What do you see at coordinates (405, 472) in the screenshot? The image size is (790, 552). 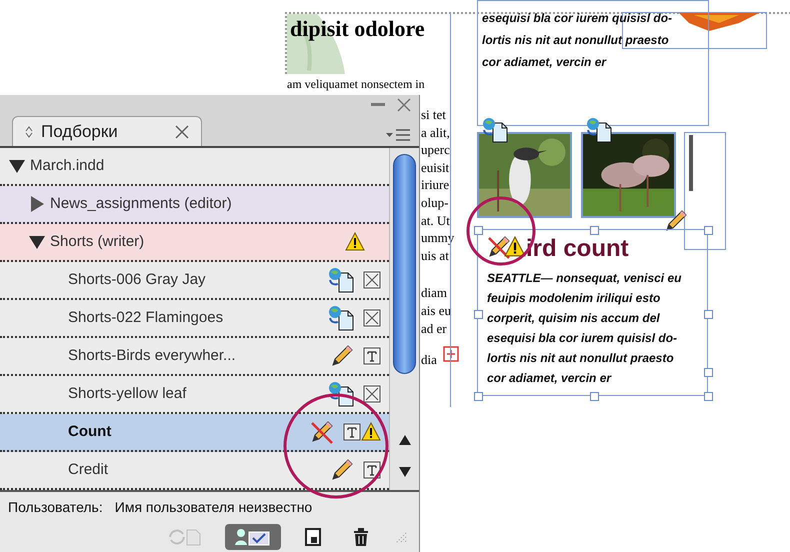 I see `scroll-down-icon` at bounding box center [405, 472].